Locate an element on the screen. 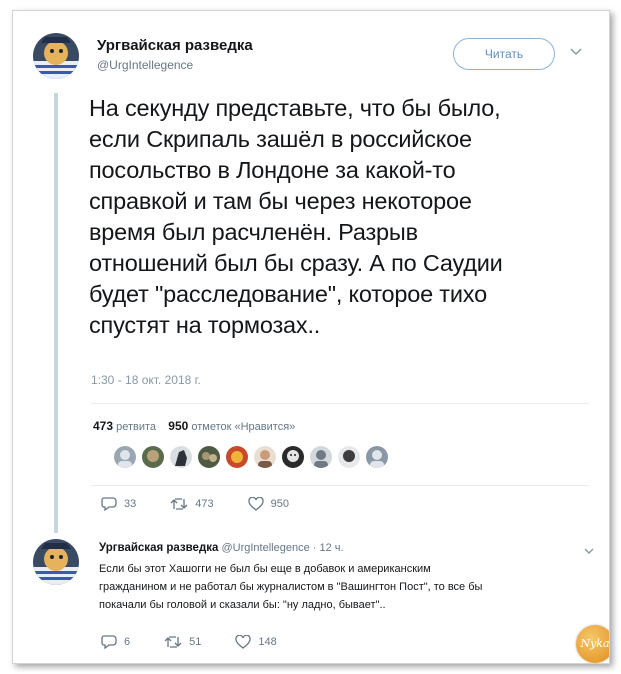 The image size is (621, 674). retweet-button: 473 is located at coordinates (192, 504).